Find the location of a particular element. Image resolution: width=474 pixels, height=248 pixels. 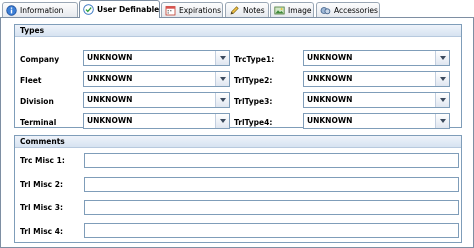

trltype4-select: UNKNOWN is located at coordinates (376, 121).